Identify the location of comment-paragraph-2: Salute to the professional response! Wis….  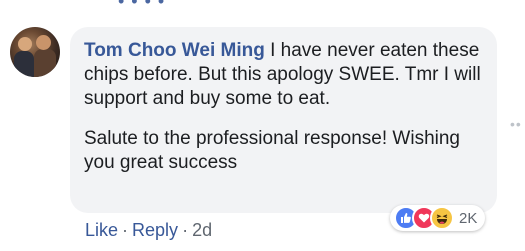
(272, 150).